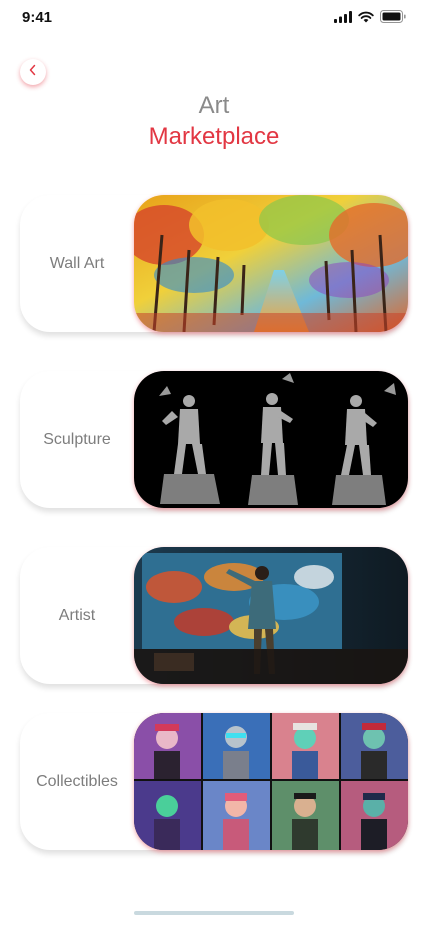 This screenshot has height=926, width=428. Describe the element at coordinates (271, 615) in the screenshot. I see `artist-image` at that location.